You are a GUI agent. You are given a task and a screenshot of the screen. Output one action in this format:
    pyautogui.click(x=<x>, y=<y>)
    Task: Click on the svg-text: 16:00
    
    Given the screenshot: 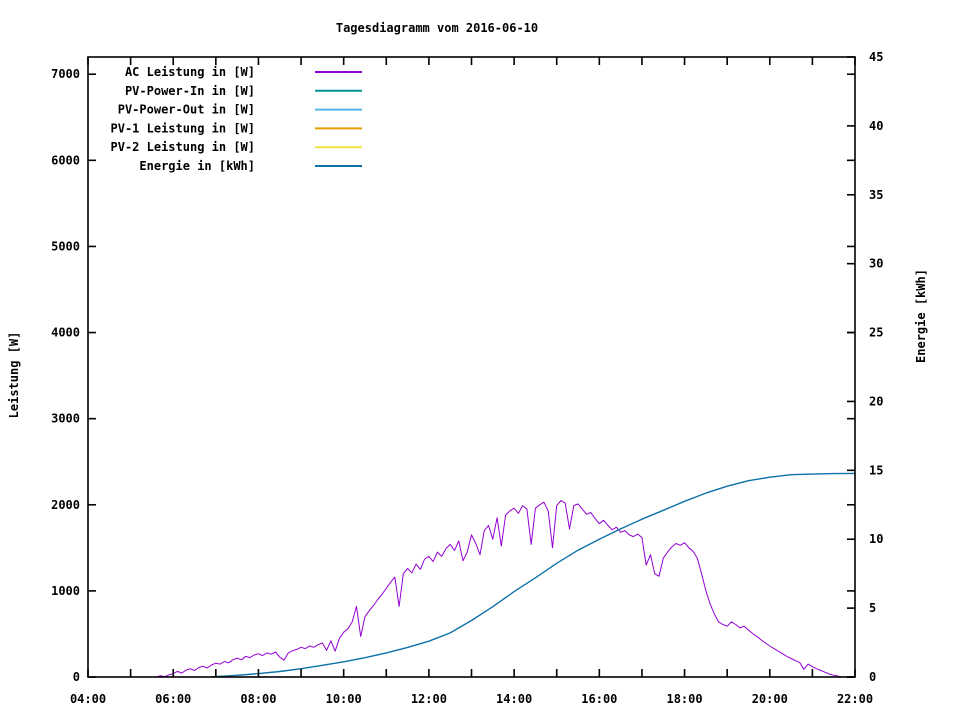 What is the action you would take?
    pyautogui.click(x=599, y=699)
    